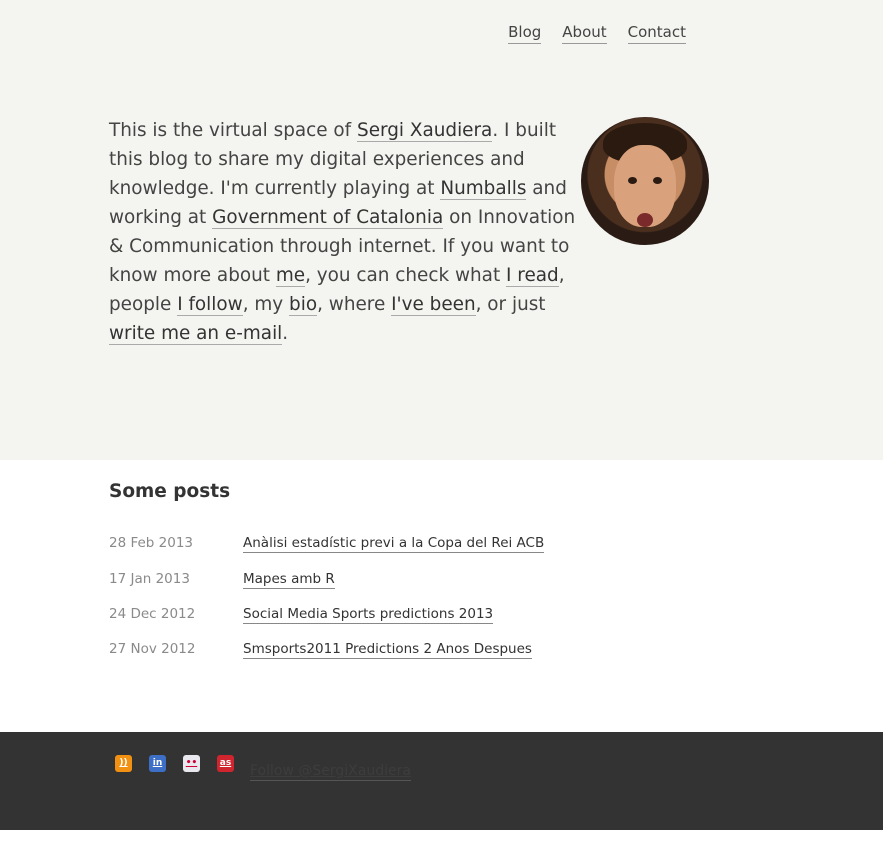 The image size is (883, 857). What do you see at coordinates (152, 614) in the screenshot?
I see `post-date: 24 Dec 2012` at bounding box center [152, 614].